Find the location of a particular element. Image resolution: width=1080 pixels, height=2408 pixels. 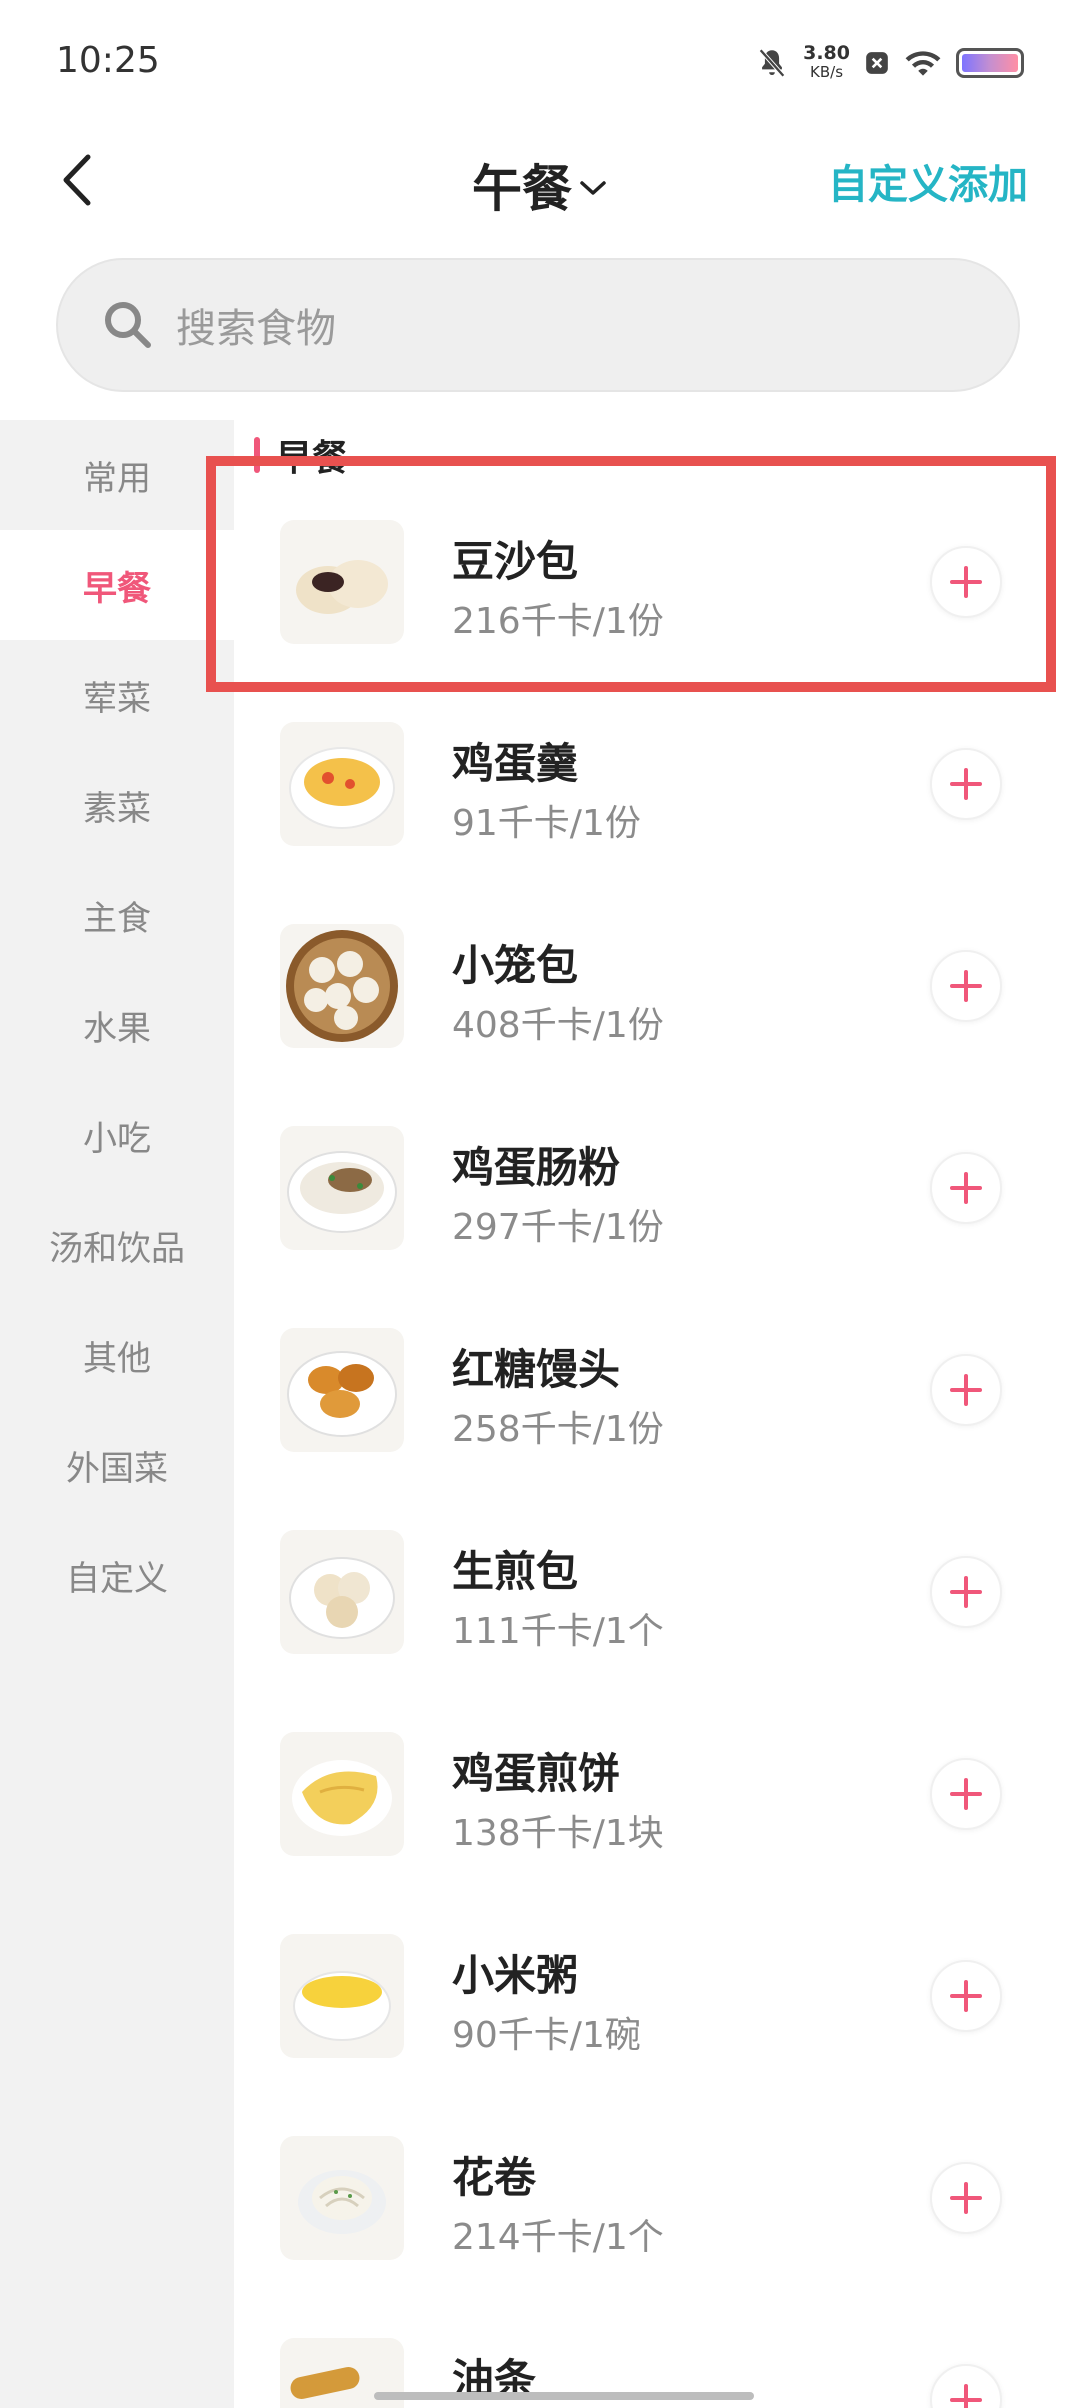

list-item: 小笼包 408千卡/1份 is located at coordinates (657, 981).